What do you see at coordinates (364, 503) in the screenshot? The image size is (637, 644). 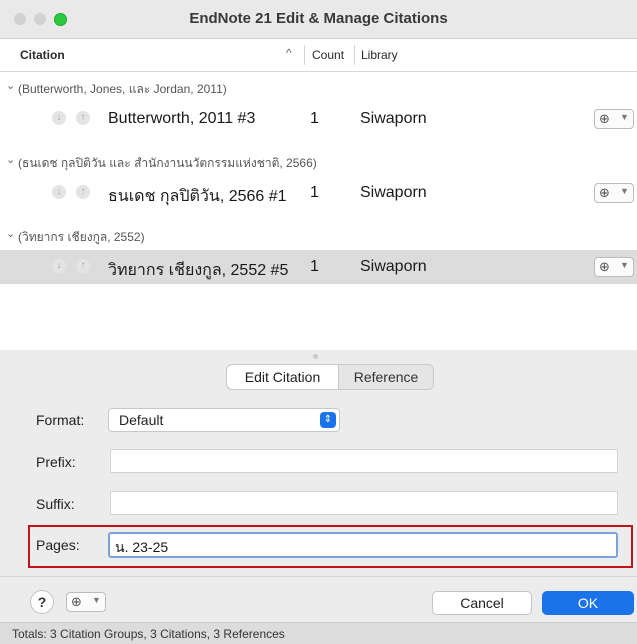 I see `suffix-input` at bounding box center [364, 503].